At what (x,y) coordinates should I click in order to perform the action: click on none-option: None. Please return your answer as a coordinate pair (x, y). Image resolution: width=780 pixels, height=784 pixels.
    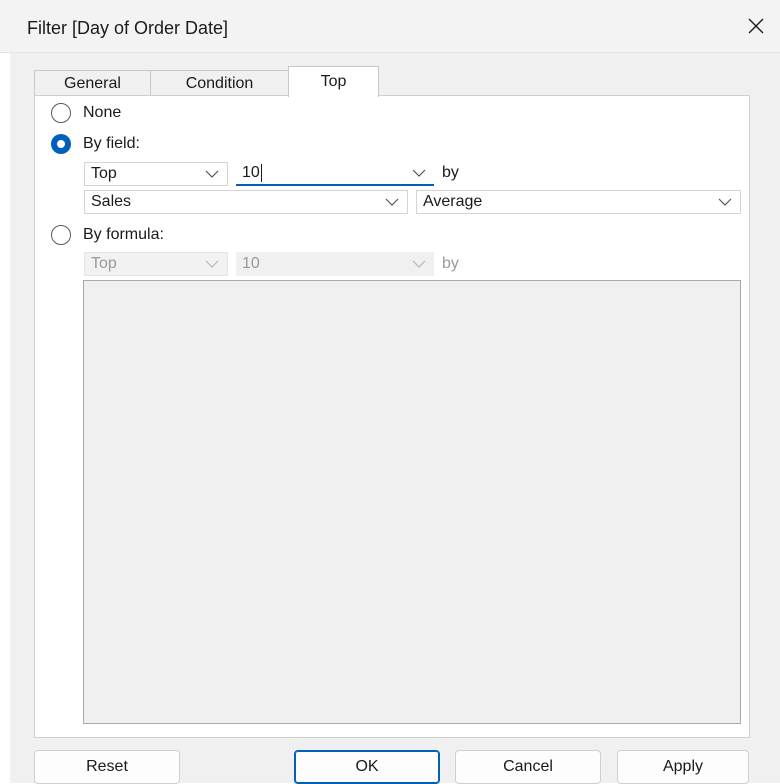
    Looking at the image, I should click on (86, 113).